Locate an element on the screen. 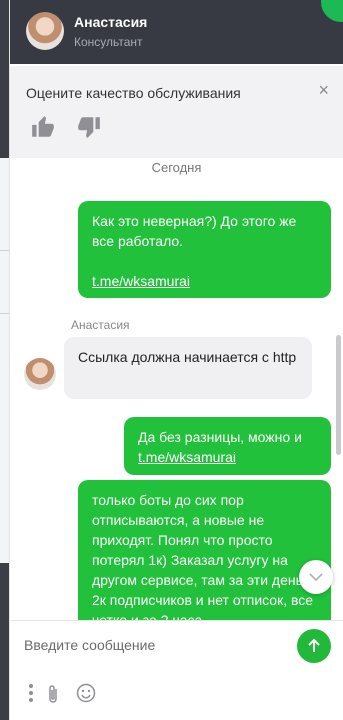  arrow-up-icon is located at coordinates (314, 645).